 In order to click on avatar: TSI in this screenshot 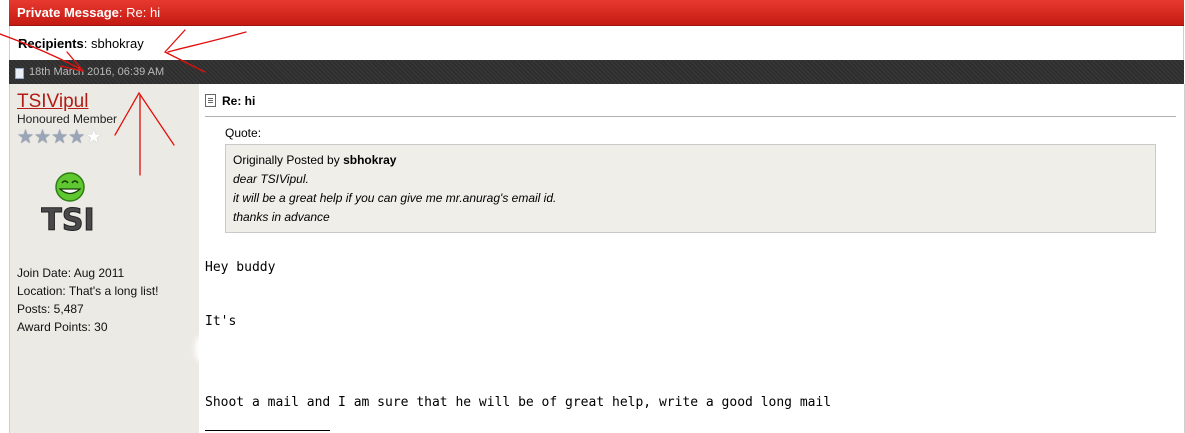, I will do `click(68, 204)`.